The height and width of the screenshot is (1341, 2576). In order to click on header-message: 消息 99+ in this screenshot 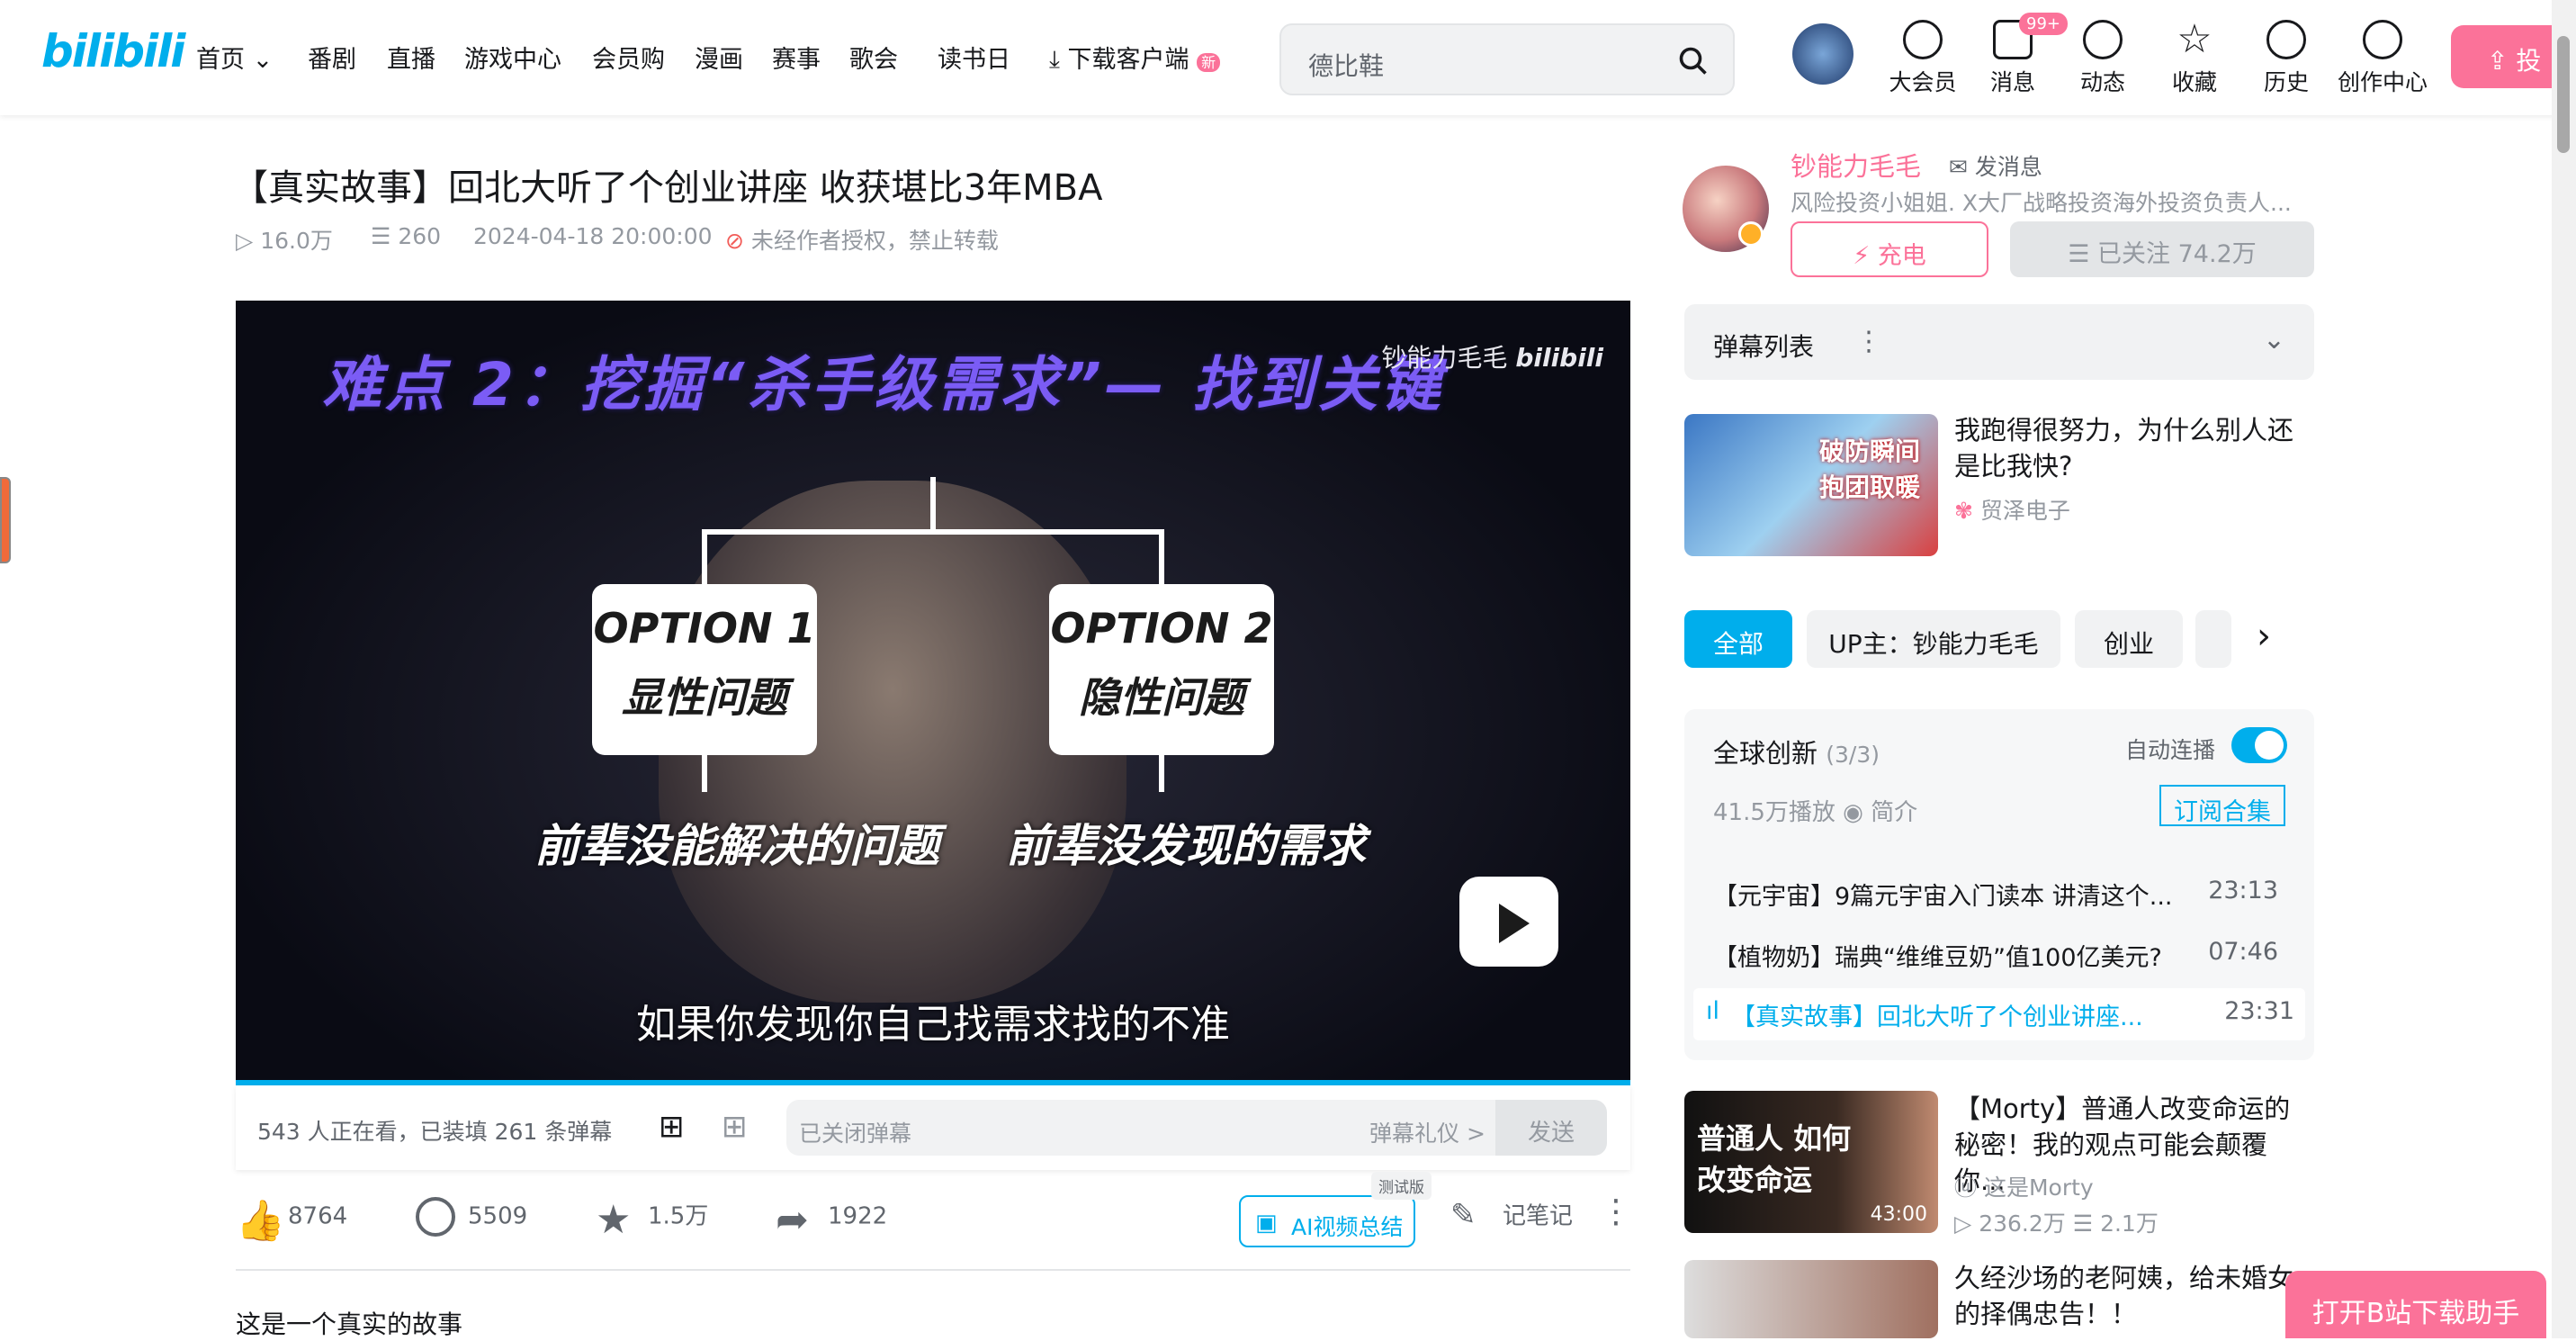, I will do `click(2020, 55)`.